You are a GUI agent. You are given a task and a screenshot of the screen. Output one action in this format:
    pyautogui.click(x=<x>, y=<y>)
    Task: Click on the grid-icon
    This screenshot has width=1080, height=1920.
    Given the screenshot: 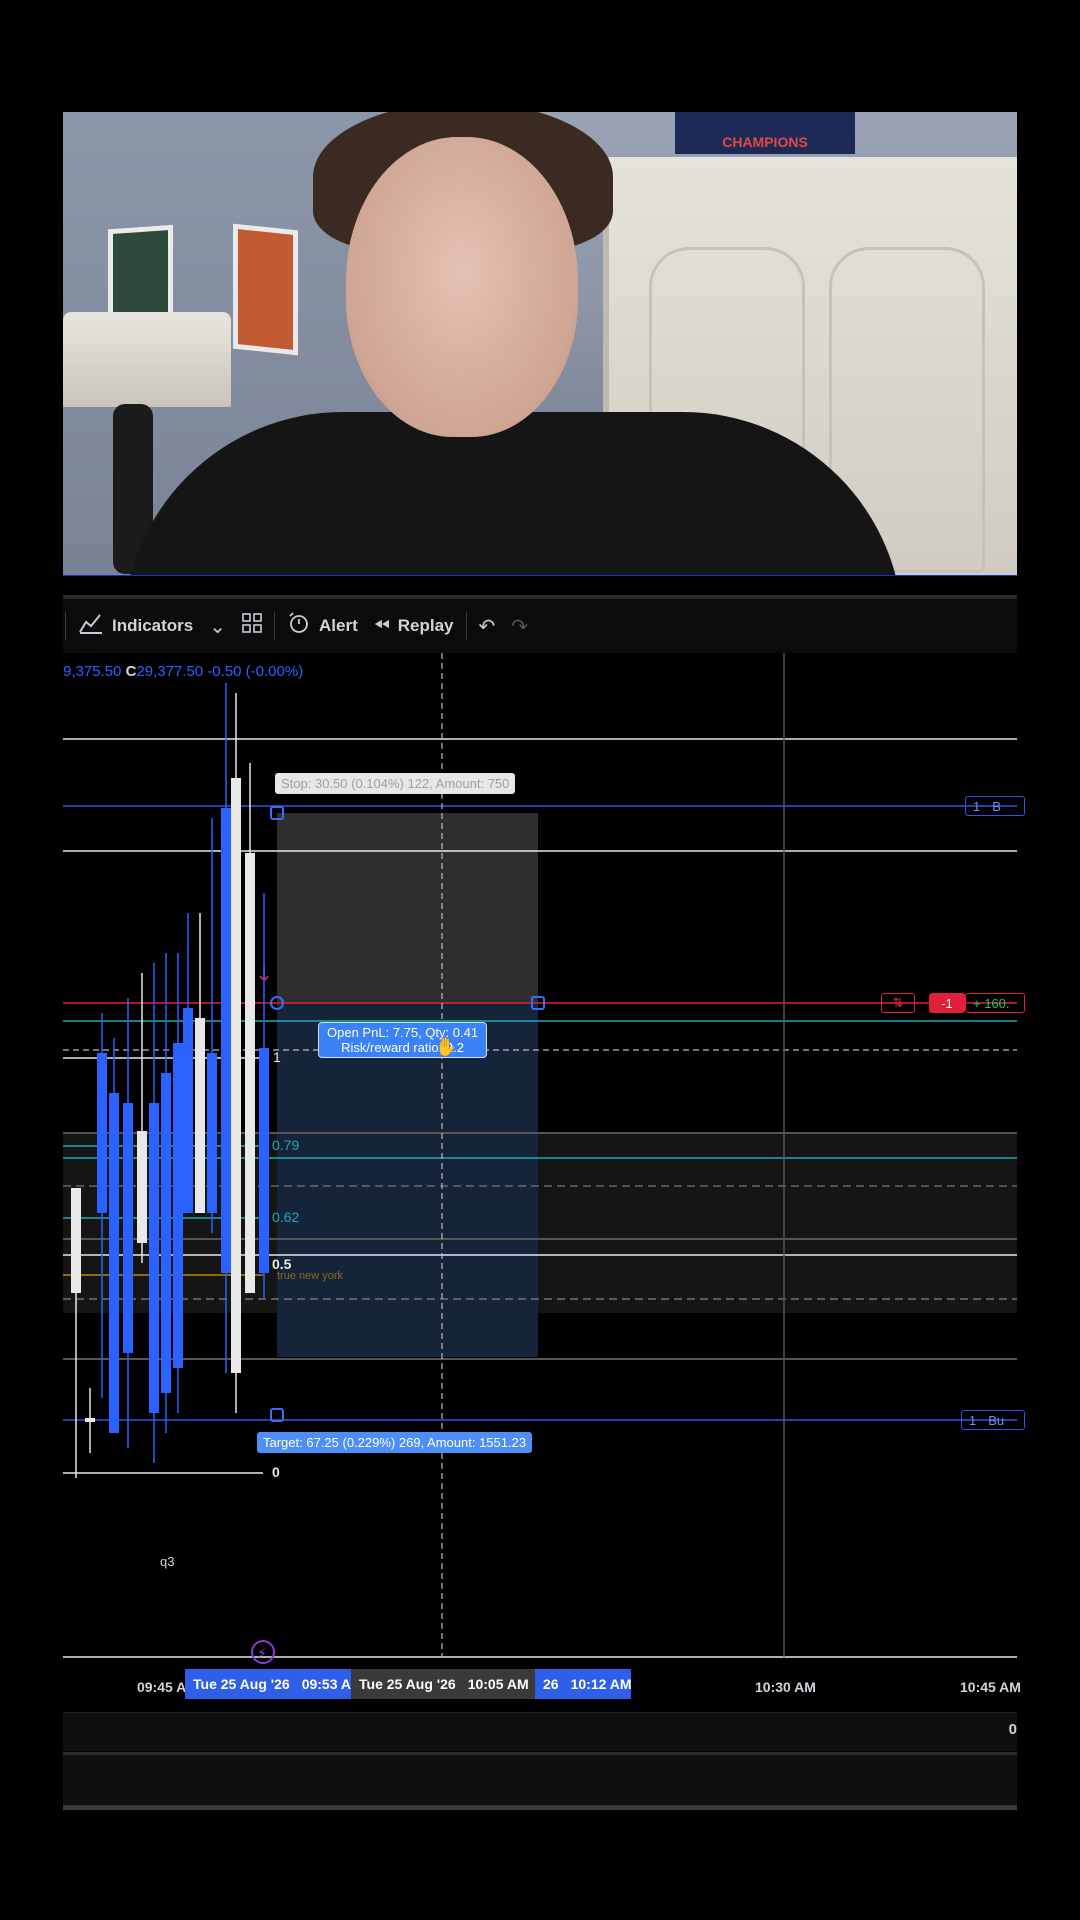 What is the action you would take?
    pyautogui.click(x=252, y=626)
    